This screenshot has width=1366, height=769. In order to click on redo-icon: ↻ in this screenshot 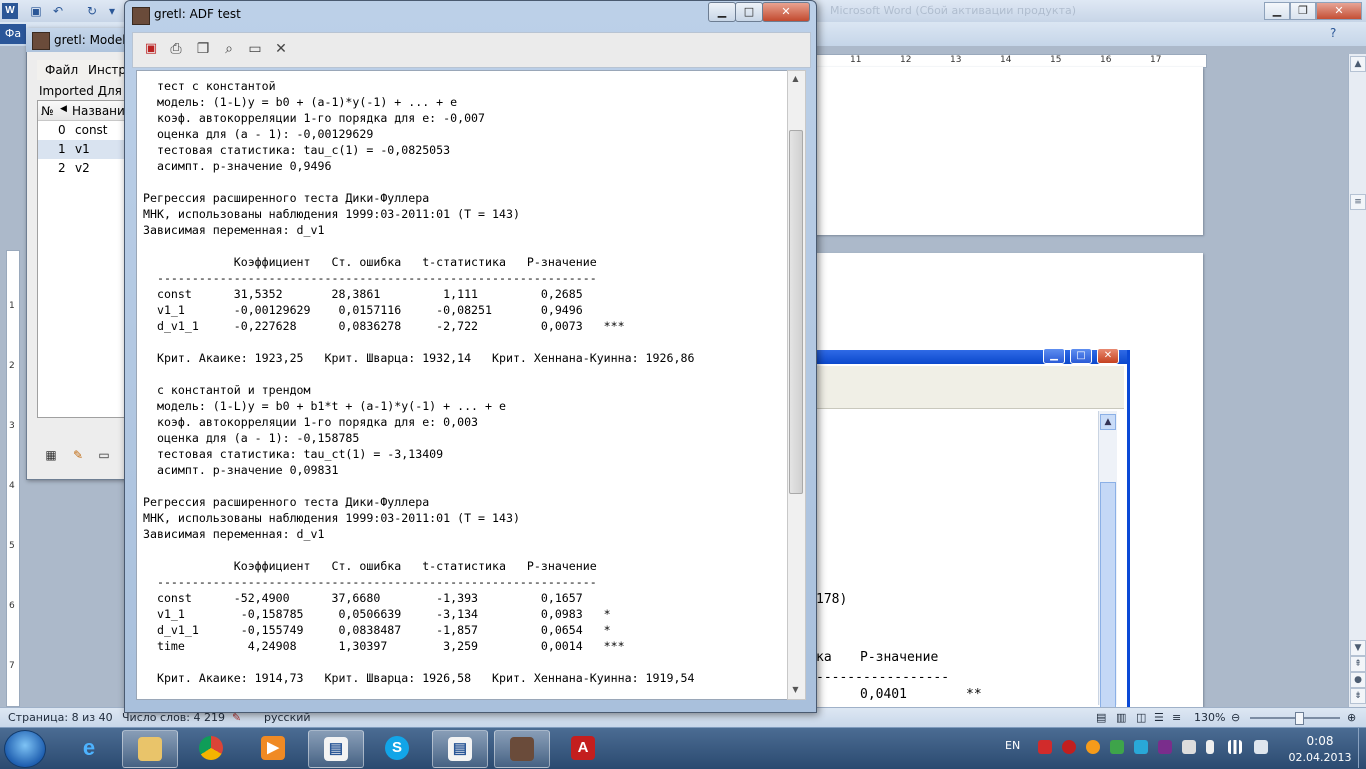, I will do `click(92, 11)`.